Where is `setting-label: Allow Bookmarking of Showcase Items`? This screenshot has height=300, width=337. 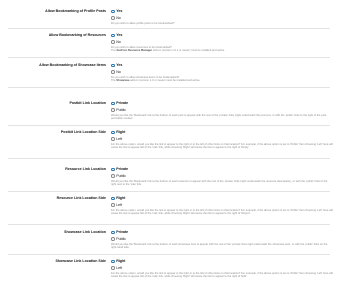
setting-label: Allow Bookmarking of Showcase Items is located at coordinates (72, 65).